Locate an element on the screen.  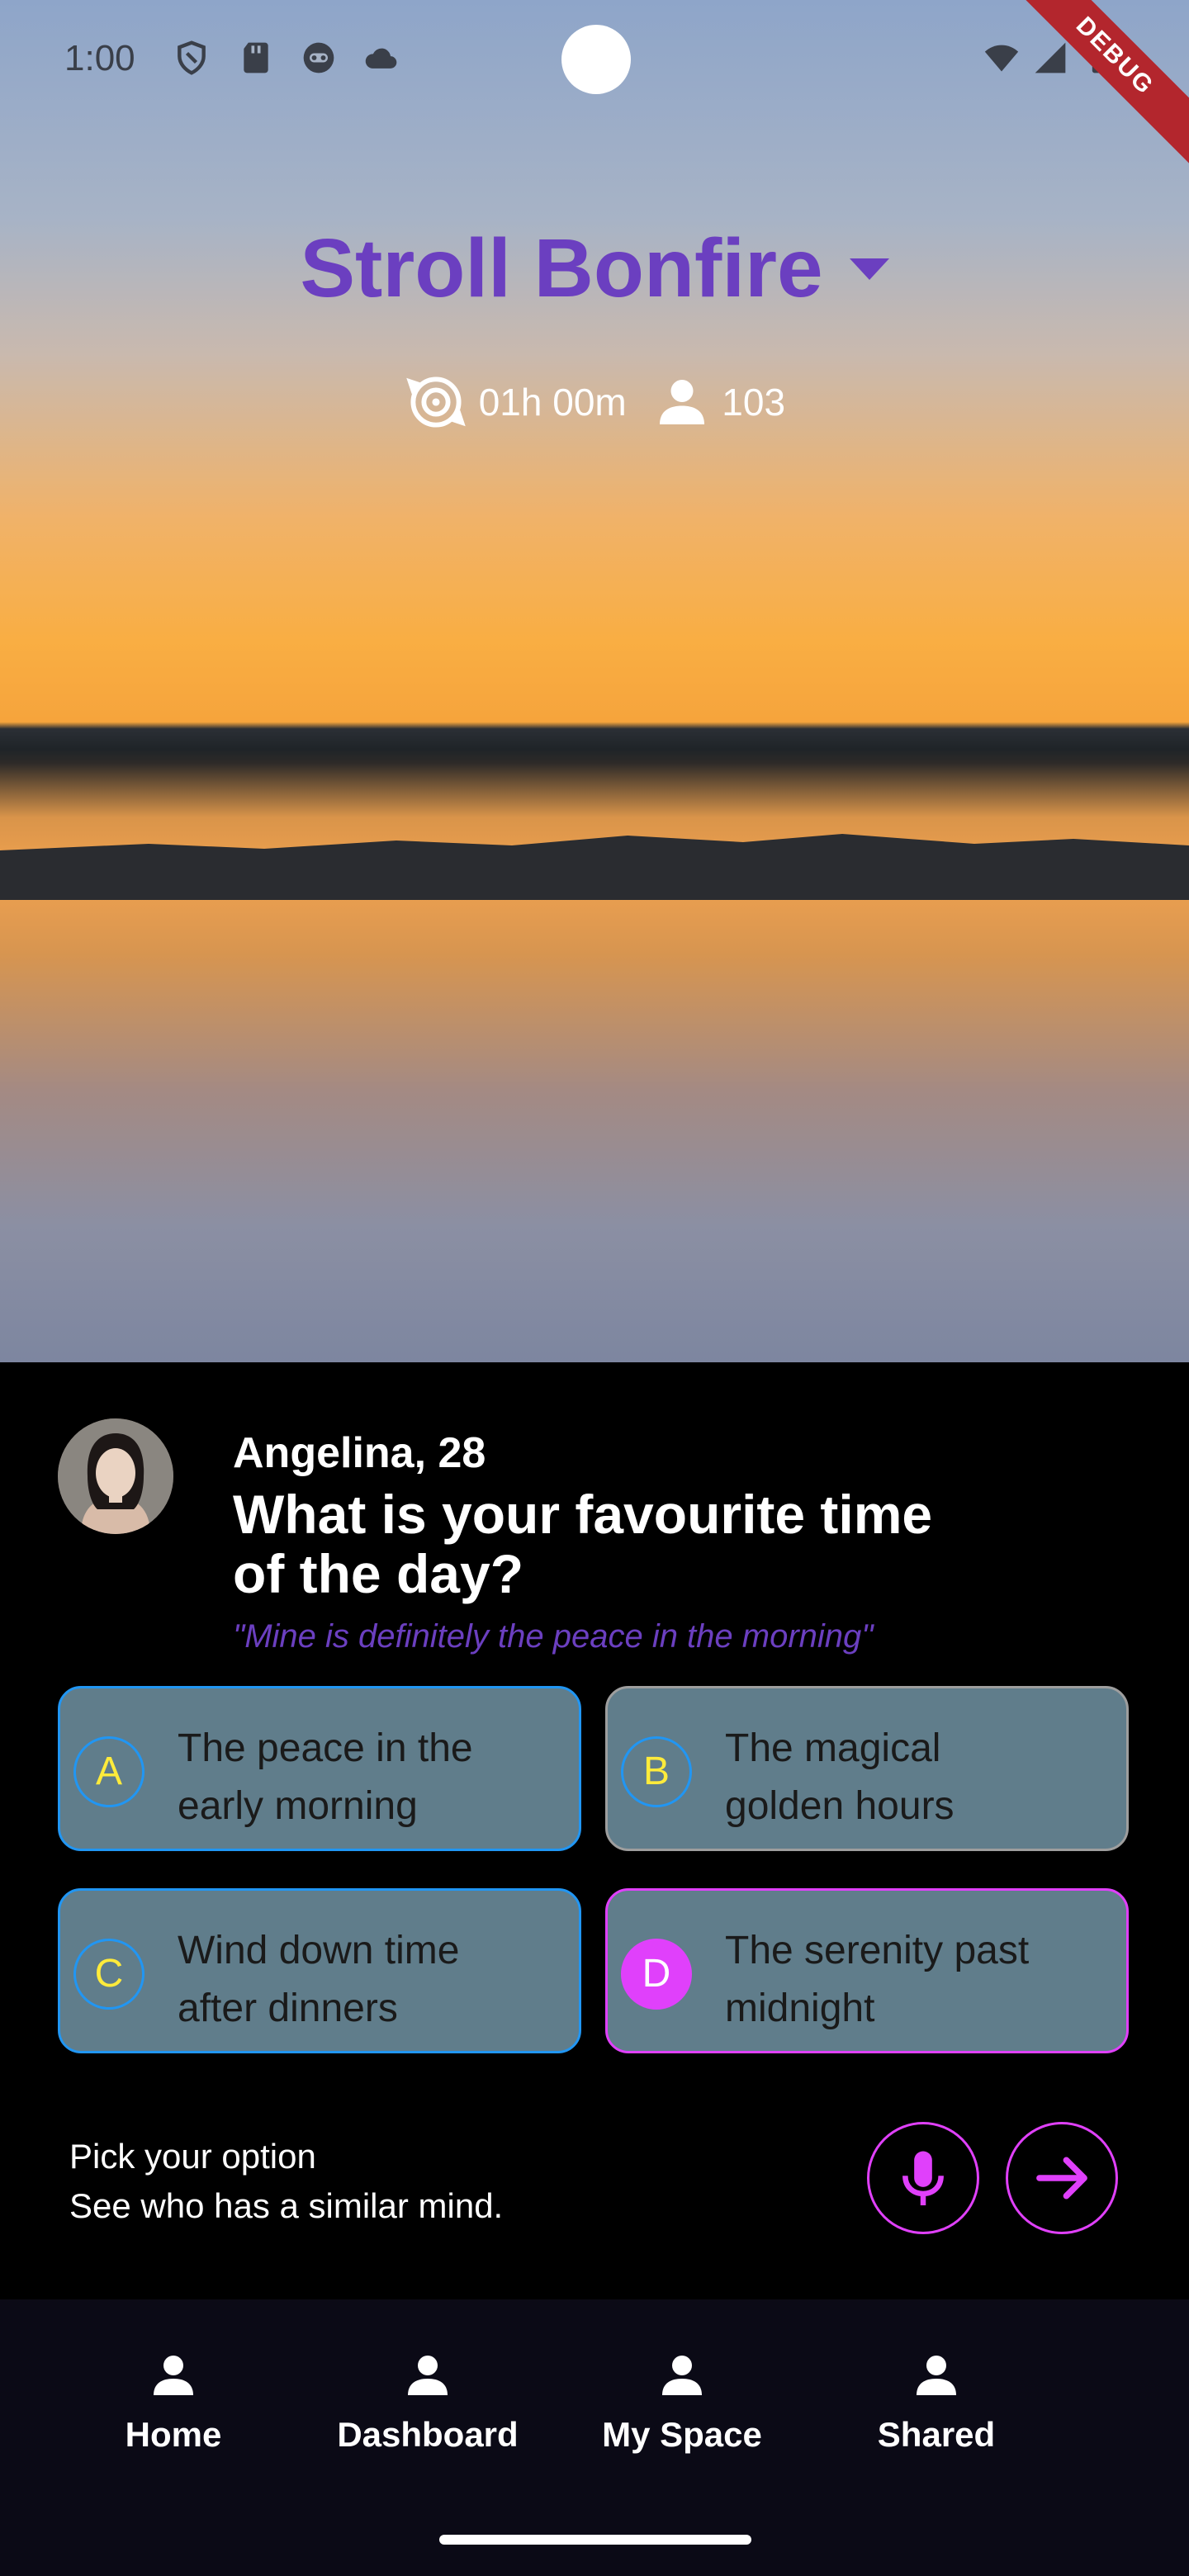
status-bar: 1:00 DEBUG is located at coordinates (594, 89).